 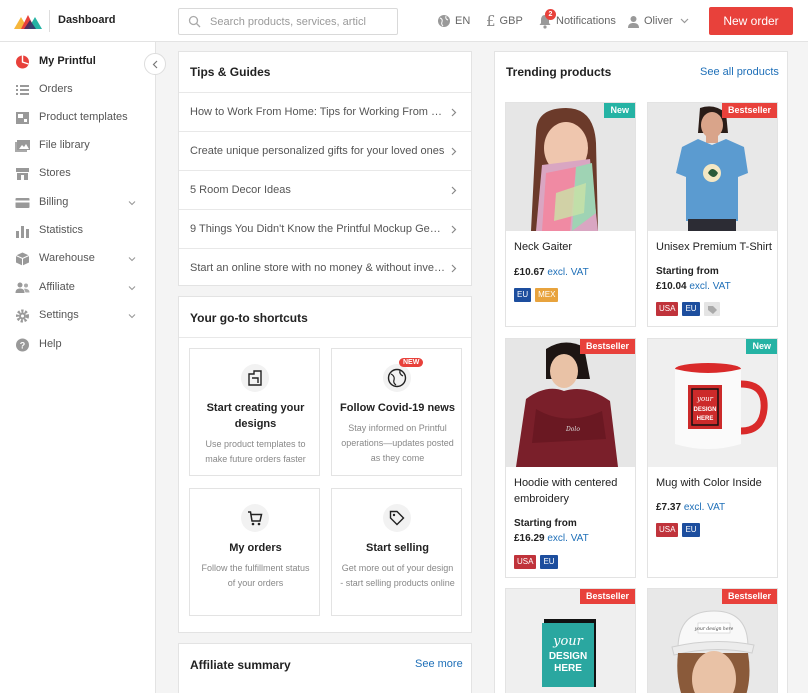 I want to click on product-name: Unisex Premium T-Shirt, so click(x=714, y=247).